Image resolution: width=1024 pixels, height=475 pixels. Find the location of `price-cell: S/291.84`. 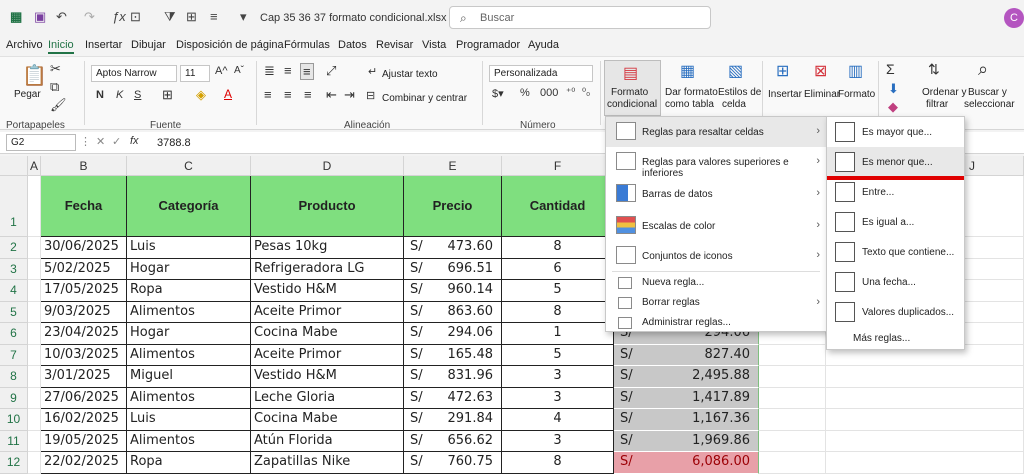

price-cell: S/291.84 is located at coordinates (453, 420).